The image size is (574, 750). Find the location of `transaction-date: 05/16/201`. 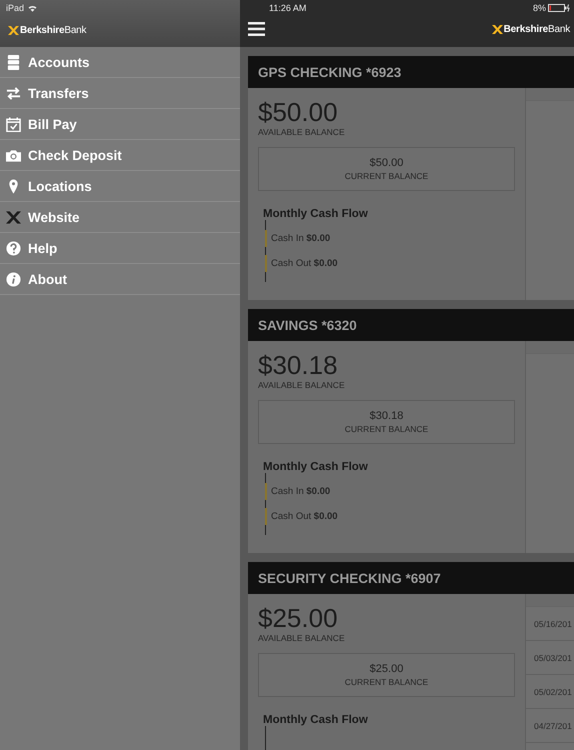

transaction-date: 05/16/201 is located at coordinates (550, 624).